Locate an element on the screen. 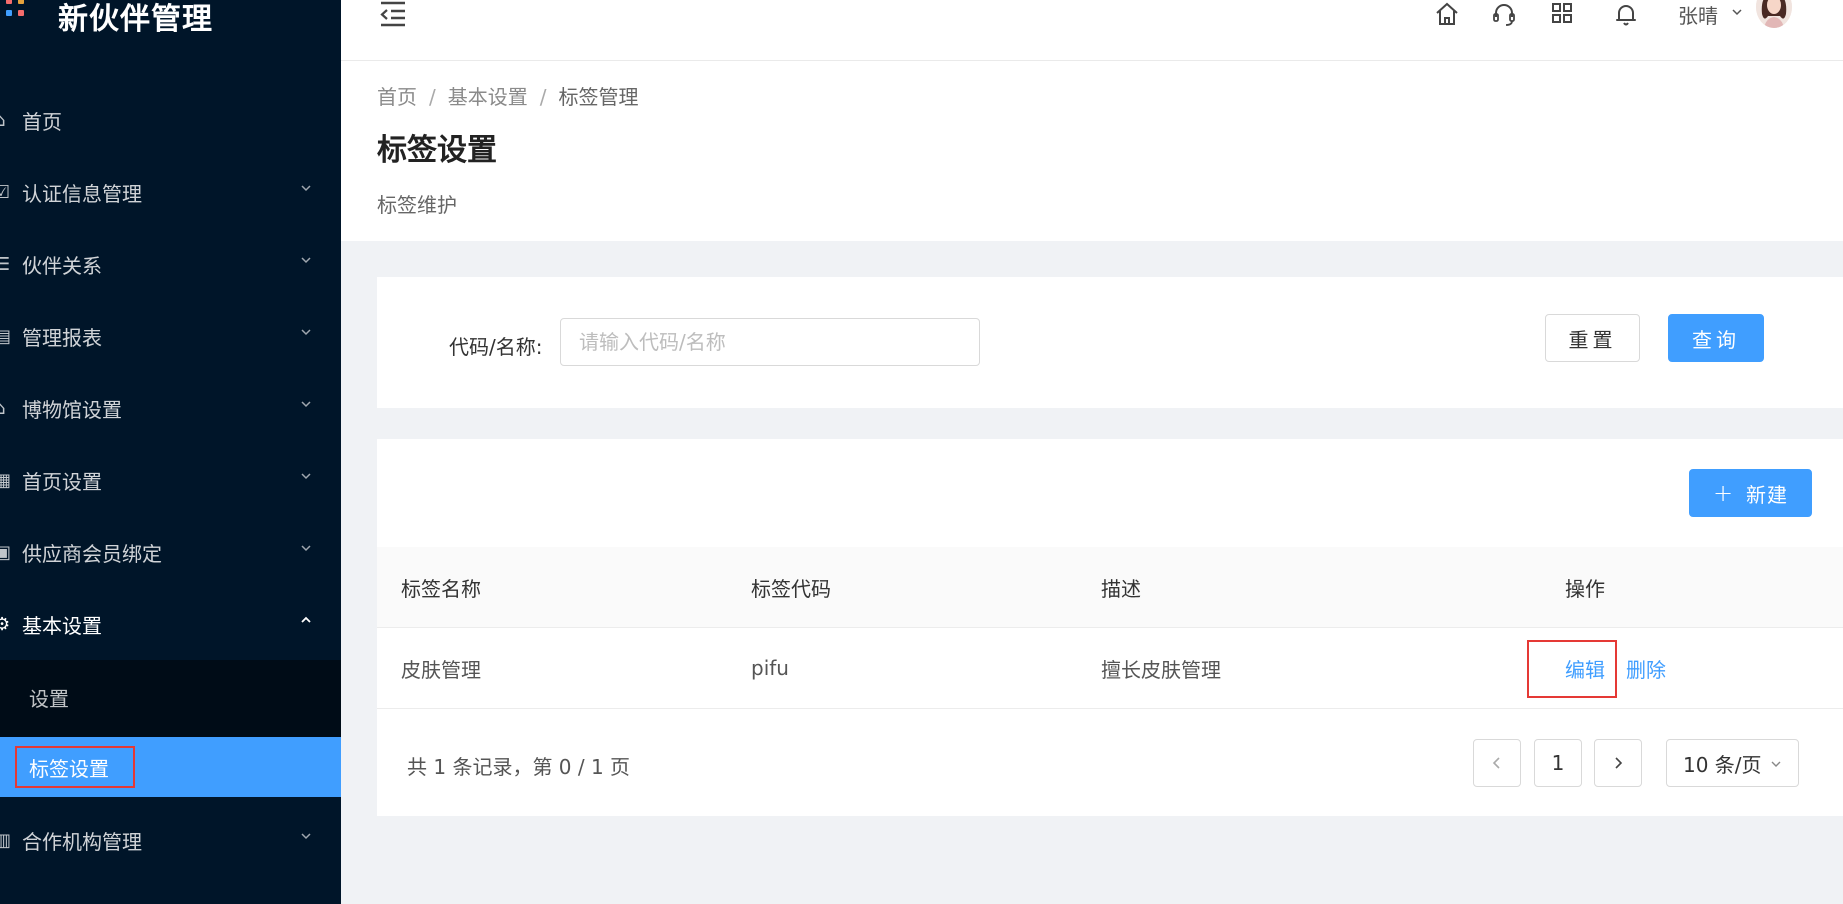 Image resolution: width=1843 pixels, height=904 pixels. new-button: + 新建 is located at coordinates (1750, 493).